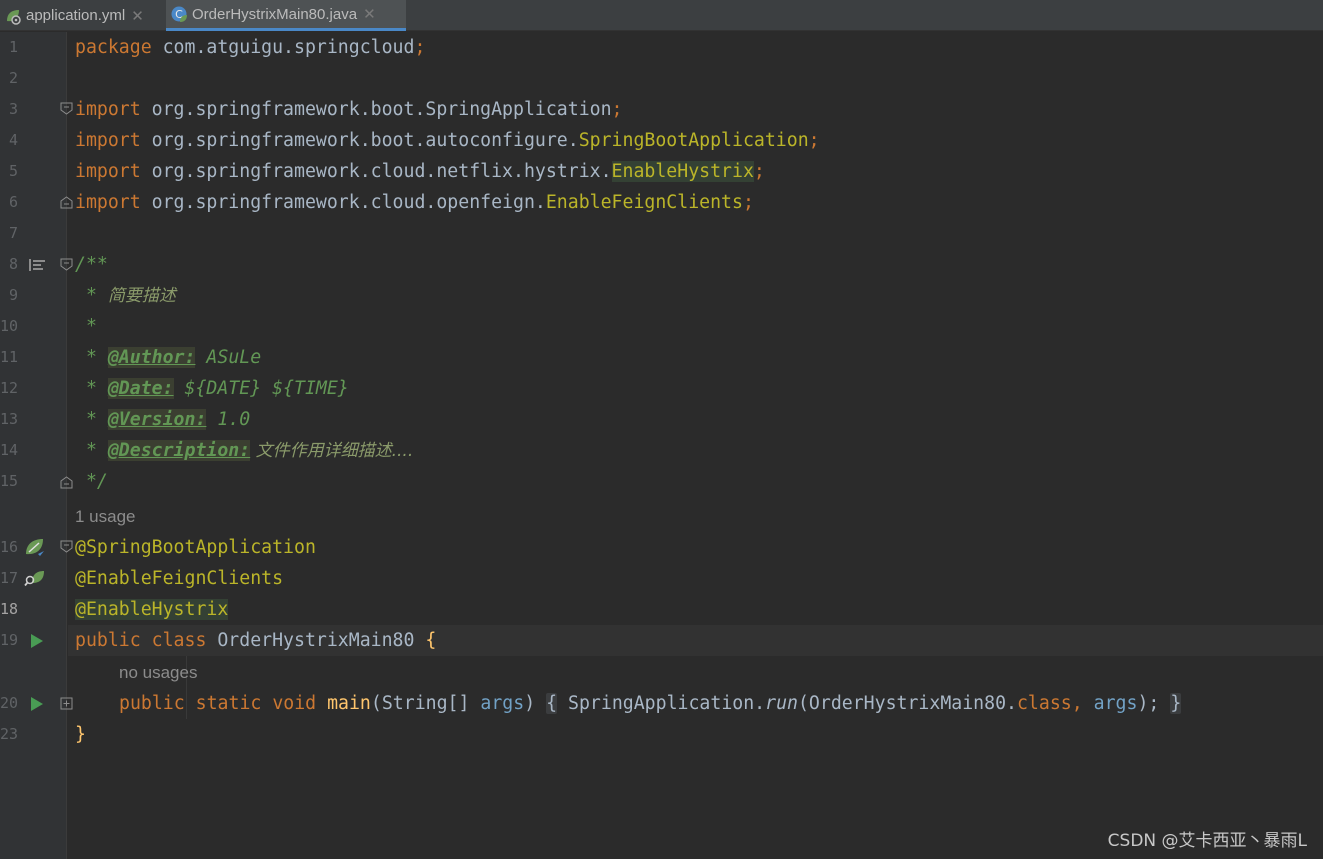 The height and width of the screenshot is (859, 1323). Describe the element at coordinates (13, 140) in the screenshot. I see `line-number: 4` at that location.